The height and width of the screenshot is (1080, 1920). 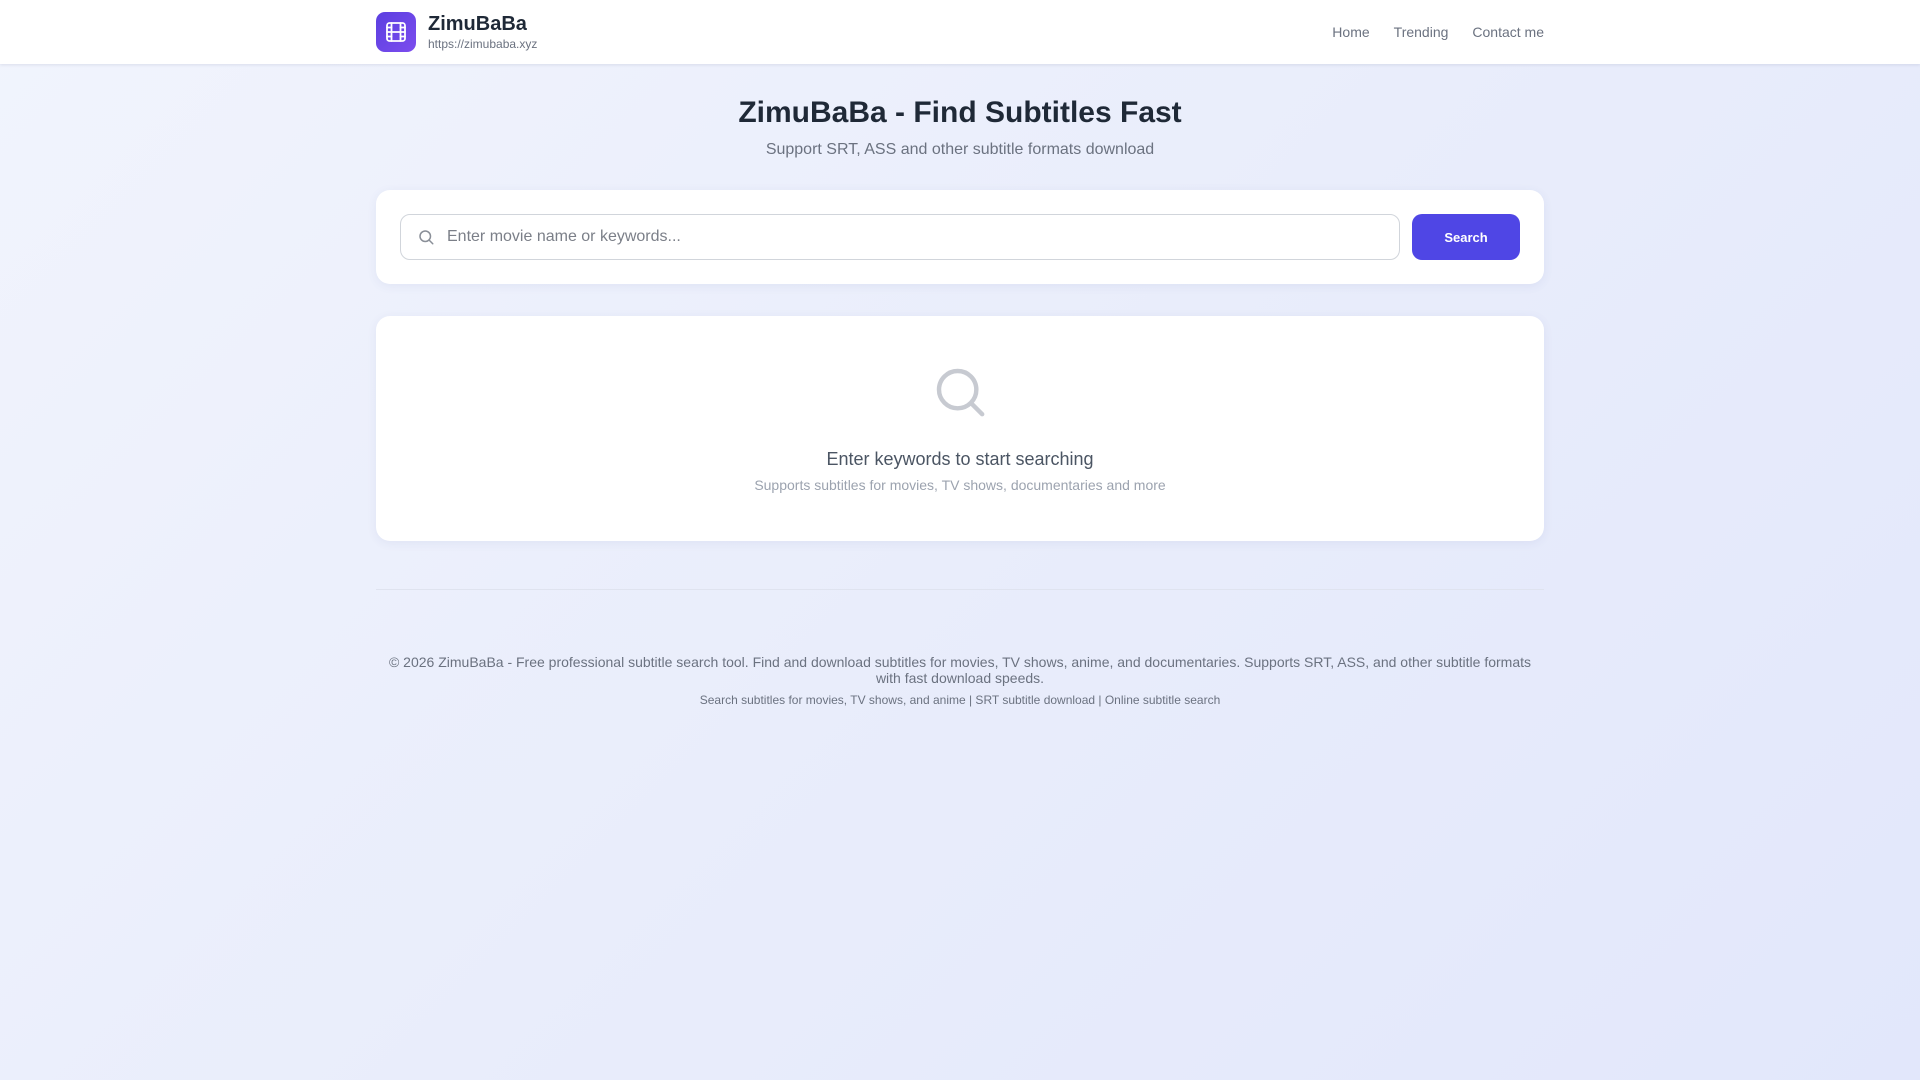 What do you see at coordinates (1421, 32) in the screenshot?
I see `nav-link-trending: Trending` at bounding box center [1421, 32].